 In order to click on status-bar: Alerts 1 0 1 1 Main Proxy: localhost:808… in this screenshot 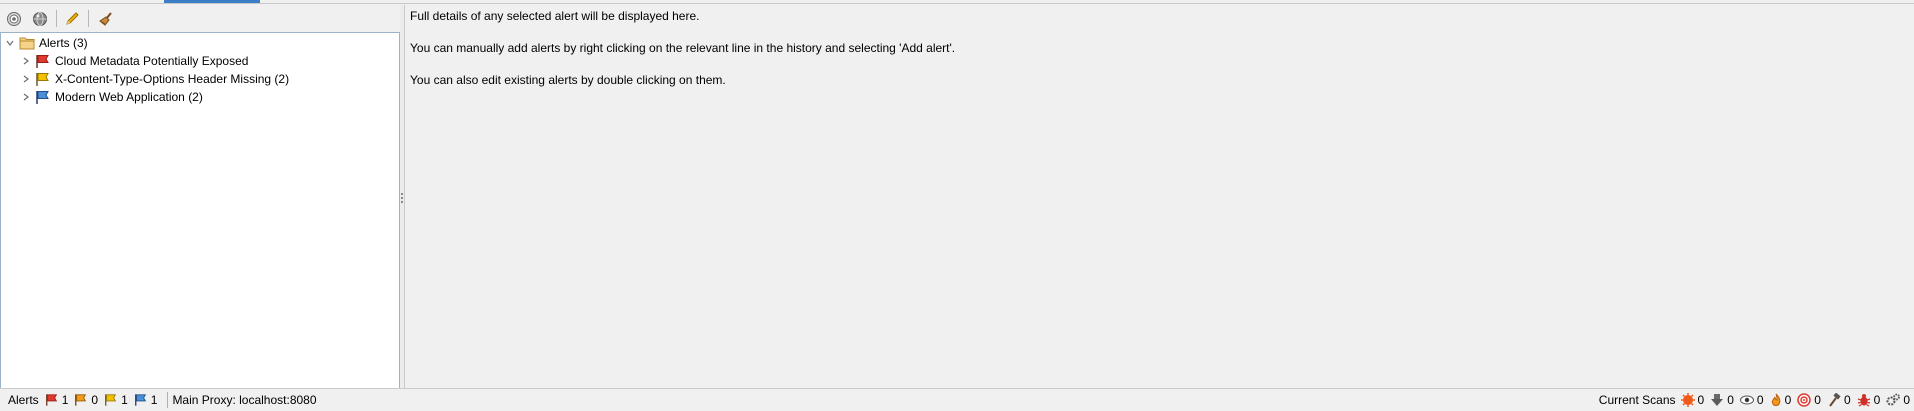, I will do `click(957, 399)`.